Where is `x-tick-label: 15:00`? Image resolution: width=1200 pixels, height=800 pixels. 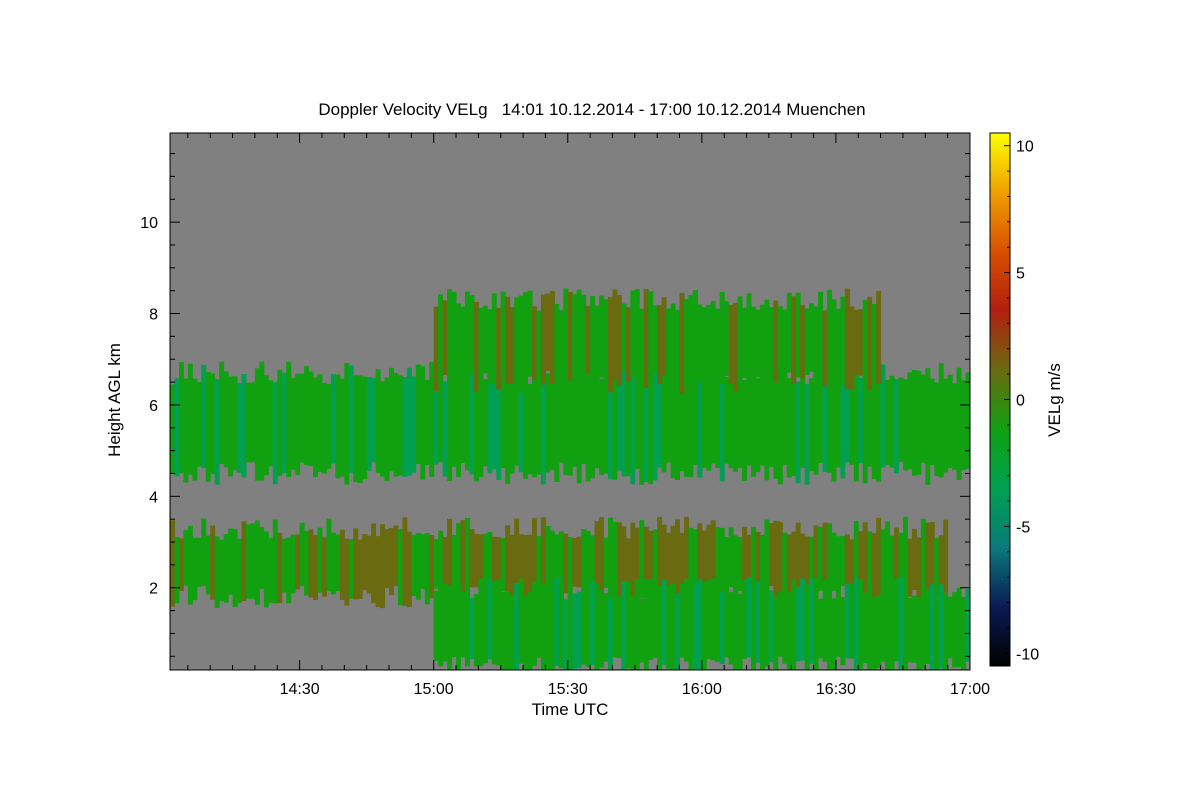
x-tick-label: 15:00 is located at coordinates (434, 689).